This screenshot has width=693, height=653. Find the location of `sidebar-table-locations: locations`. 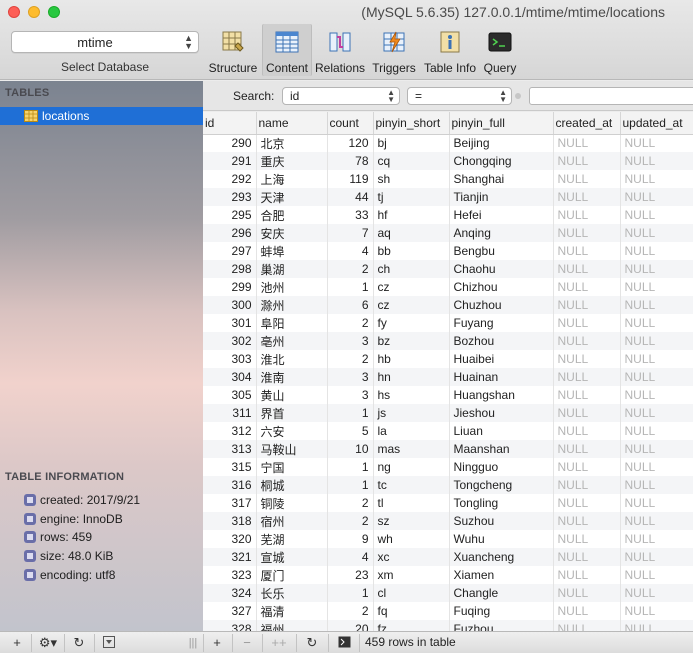

sidebar-table-locations: locations is located at coordinates (101, 116).